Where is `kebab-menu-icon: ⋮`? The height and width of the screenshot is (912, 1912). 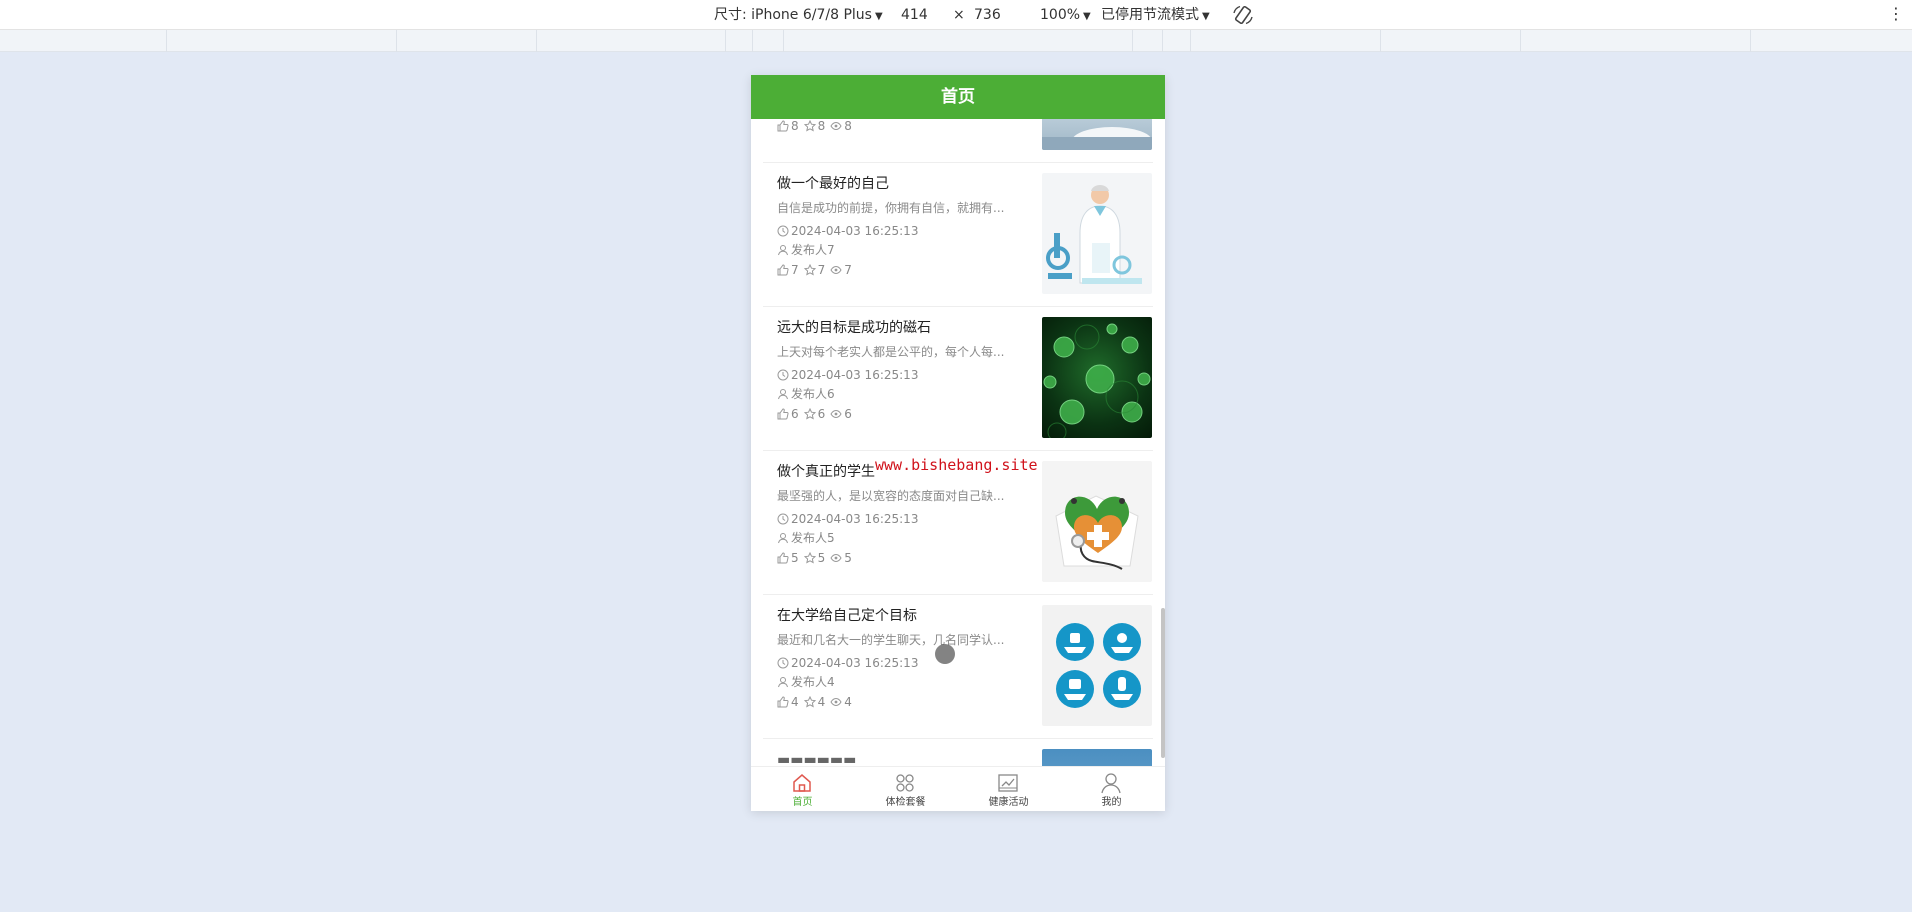
kebab-menu-icon: ⋮ is located at coordinates (1896, 14).